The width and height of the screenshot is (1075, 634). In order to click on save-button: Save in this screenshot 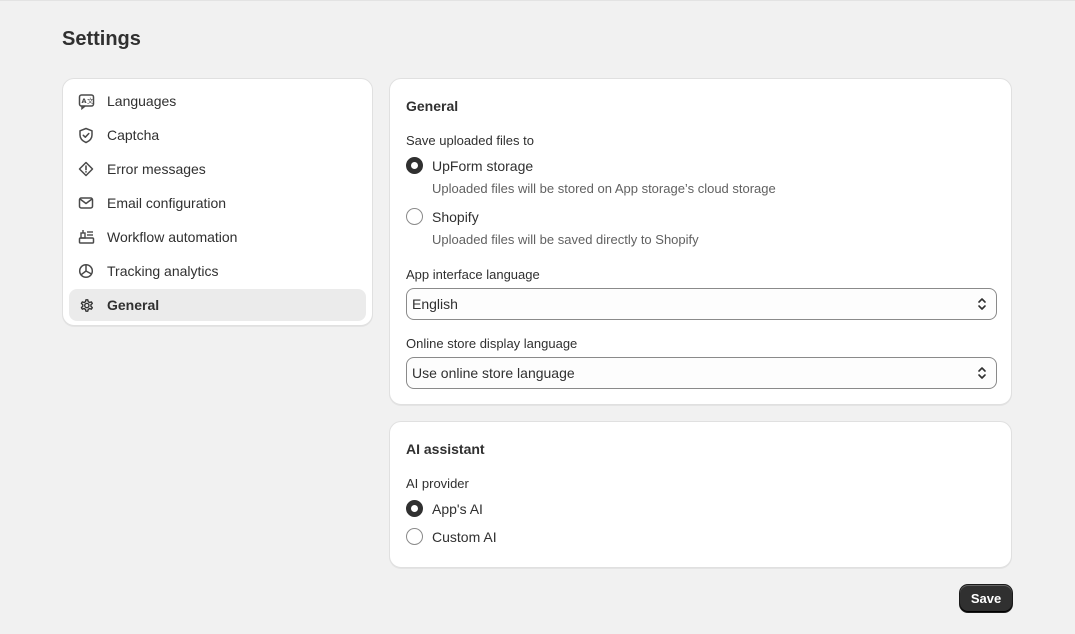, I will do `click(986, 598)`.